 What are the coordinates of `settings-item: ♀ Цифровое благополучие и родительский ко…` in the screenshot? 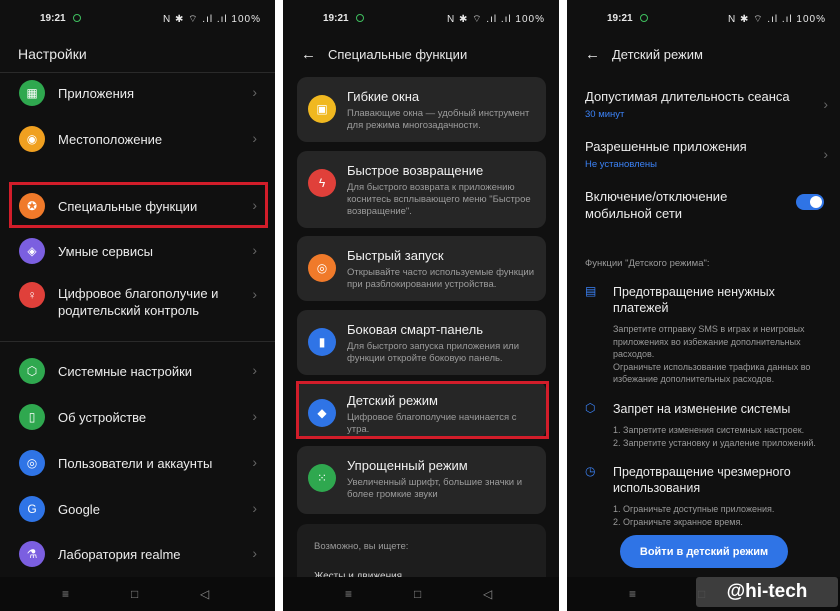 It's located at (137, 304).